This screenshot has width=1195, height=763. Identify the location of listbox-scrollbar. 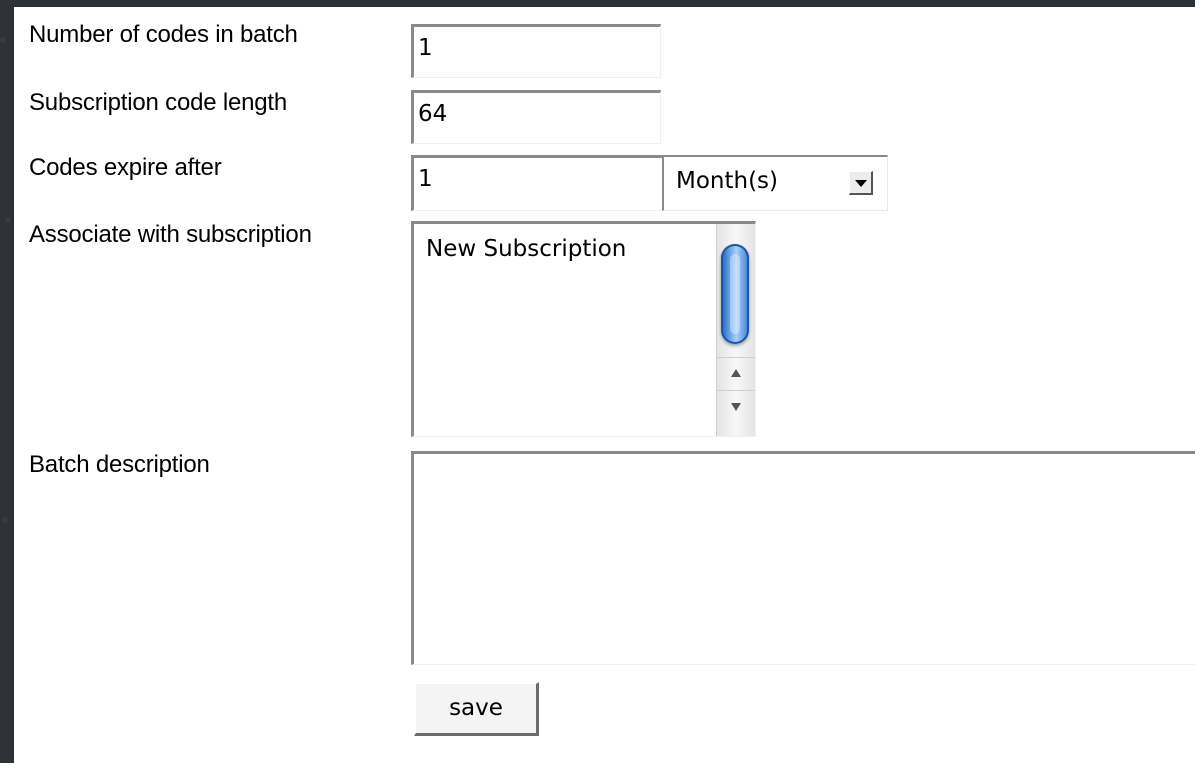
(735, 330).